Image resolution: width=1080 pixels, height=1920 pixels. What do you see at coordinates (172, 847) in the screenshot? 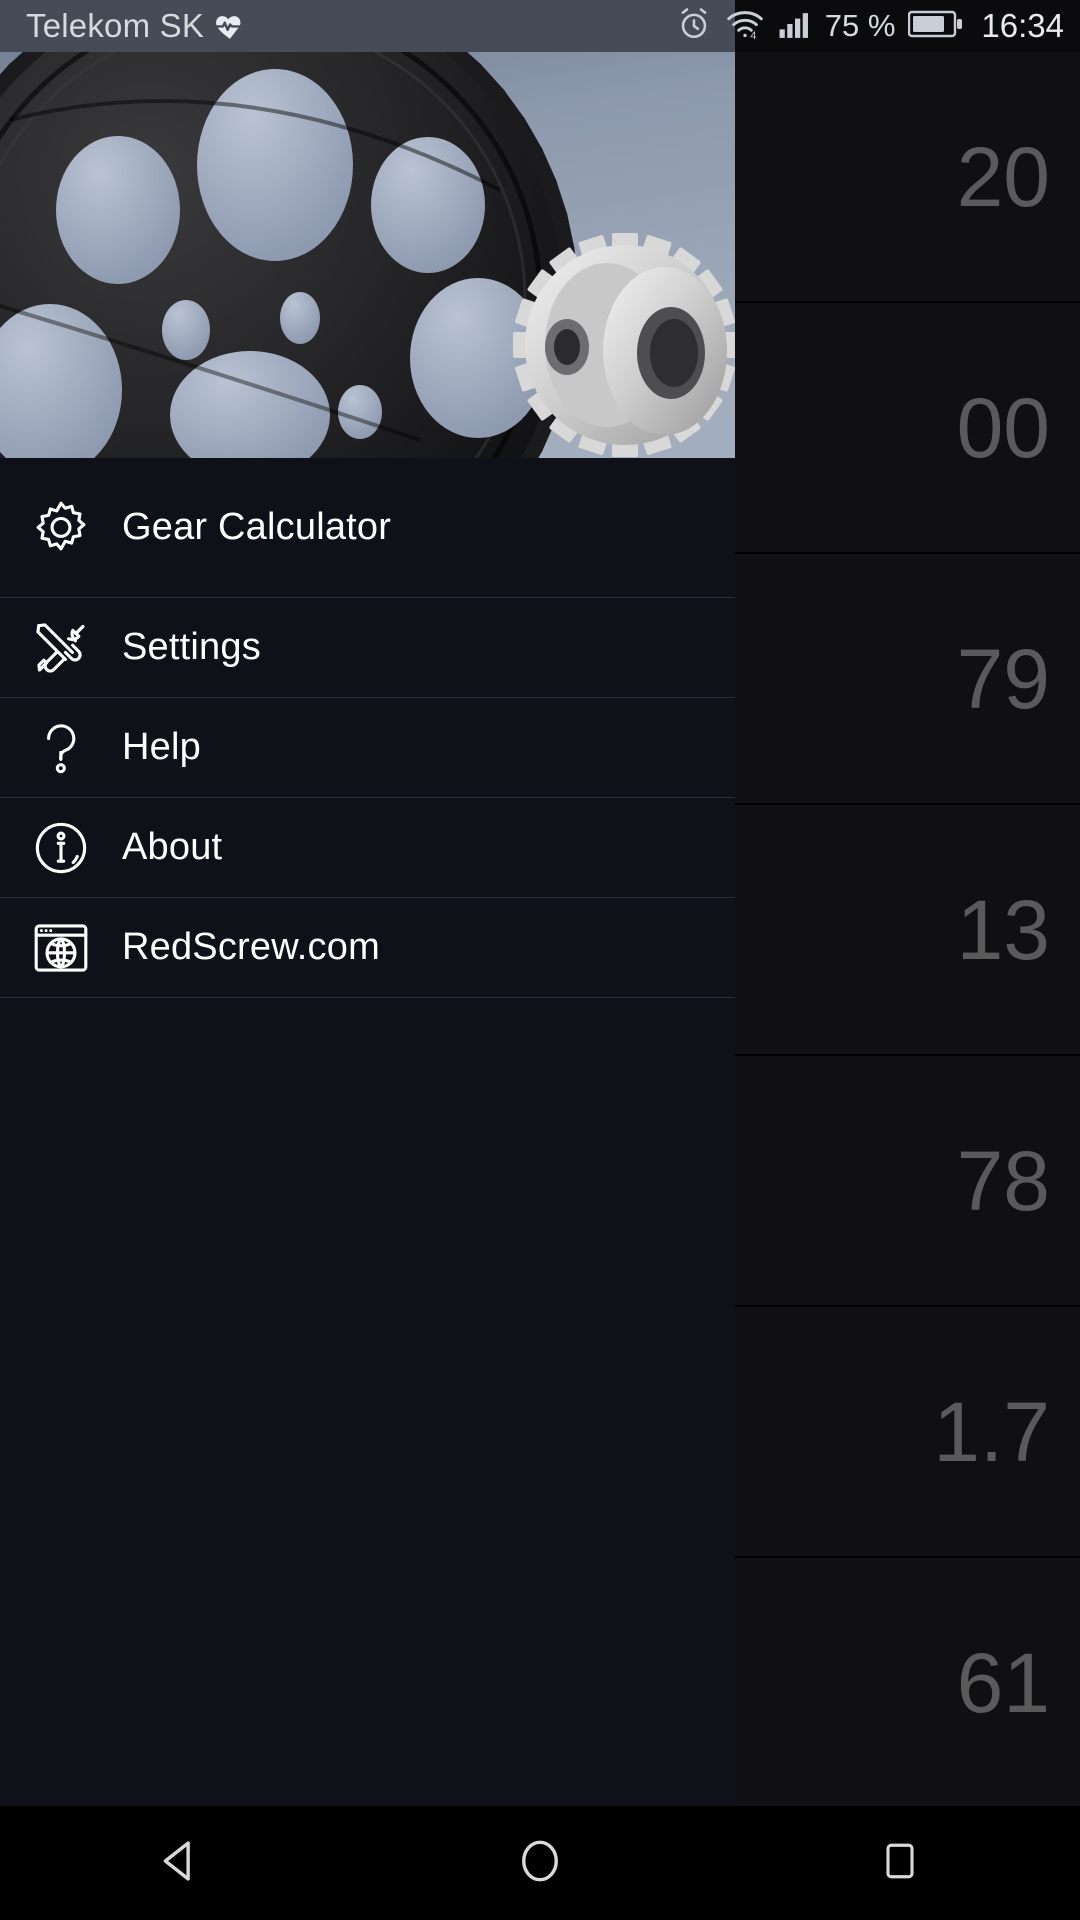
I see `drawer-item-label: About` at bounding box center [172, 847].